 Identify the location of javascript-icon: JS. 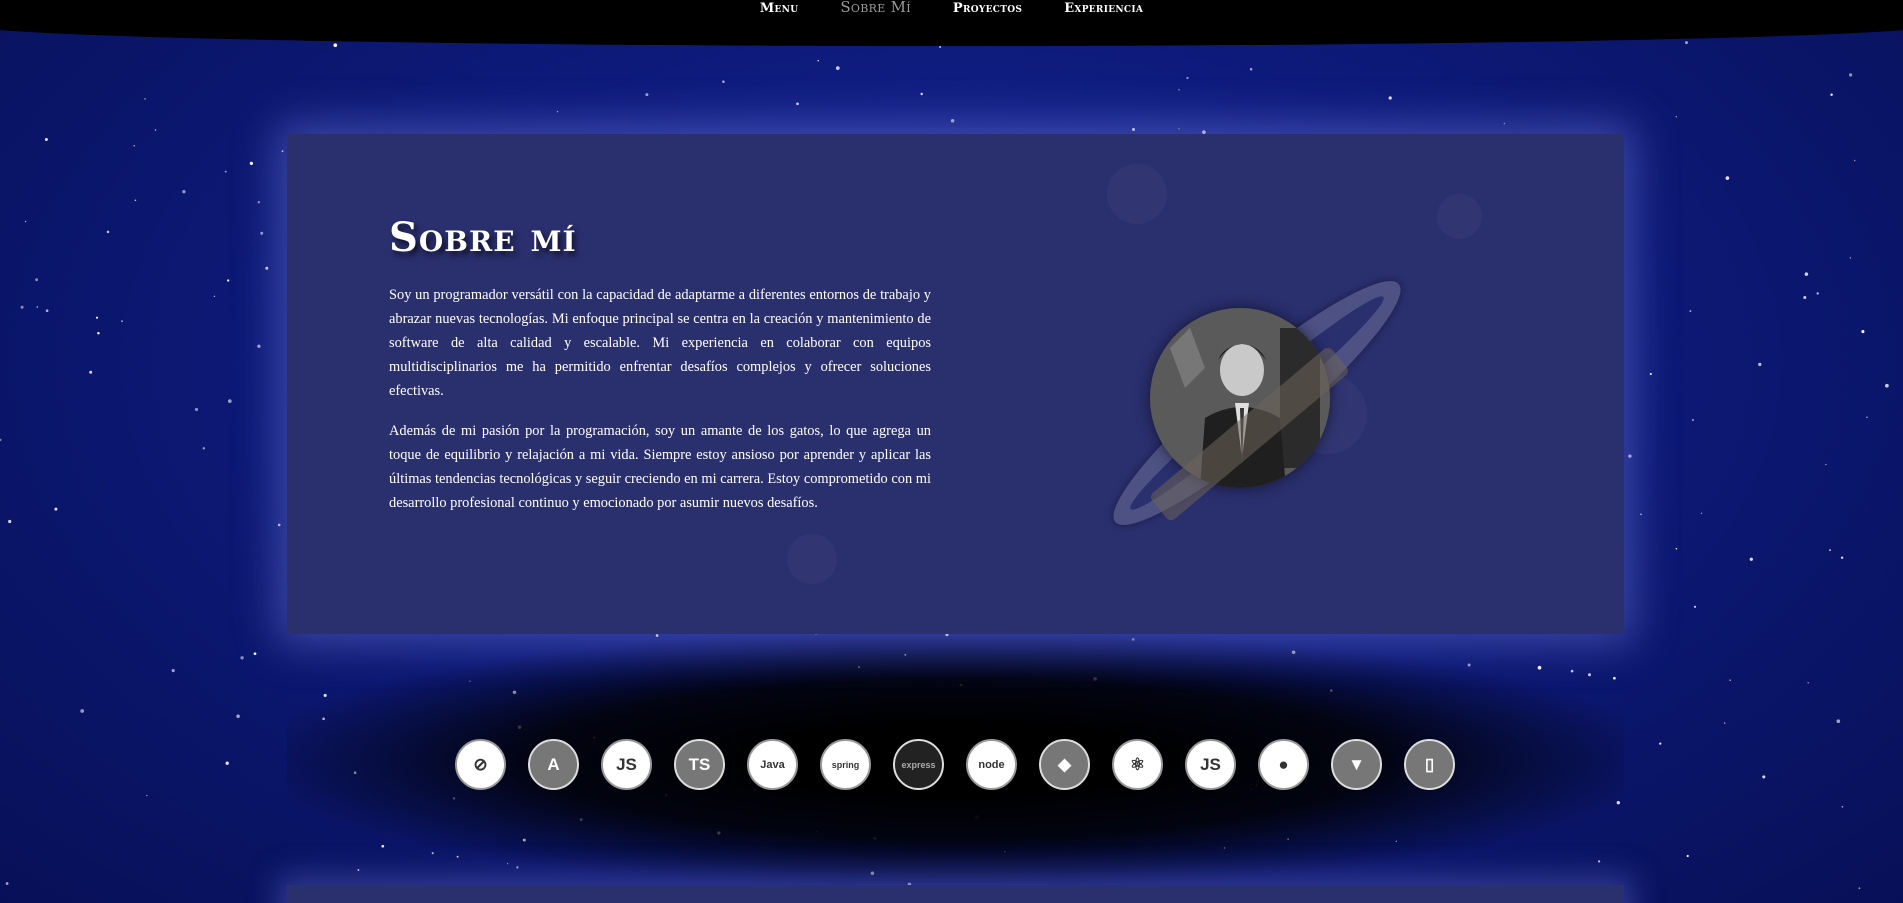
(626, 764).